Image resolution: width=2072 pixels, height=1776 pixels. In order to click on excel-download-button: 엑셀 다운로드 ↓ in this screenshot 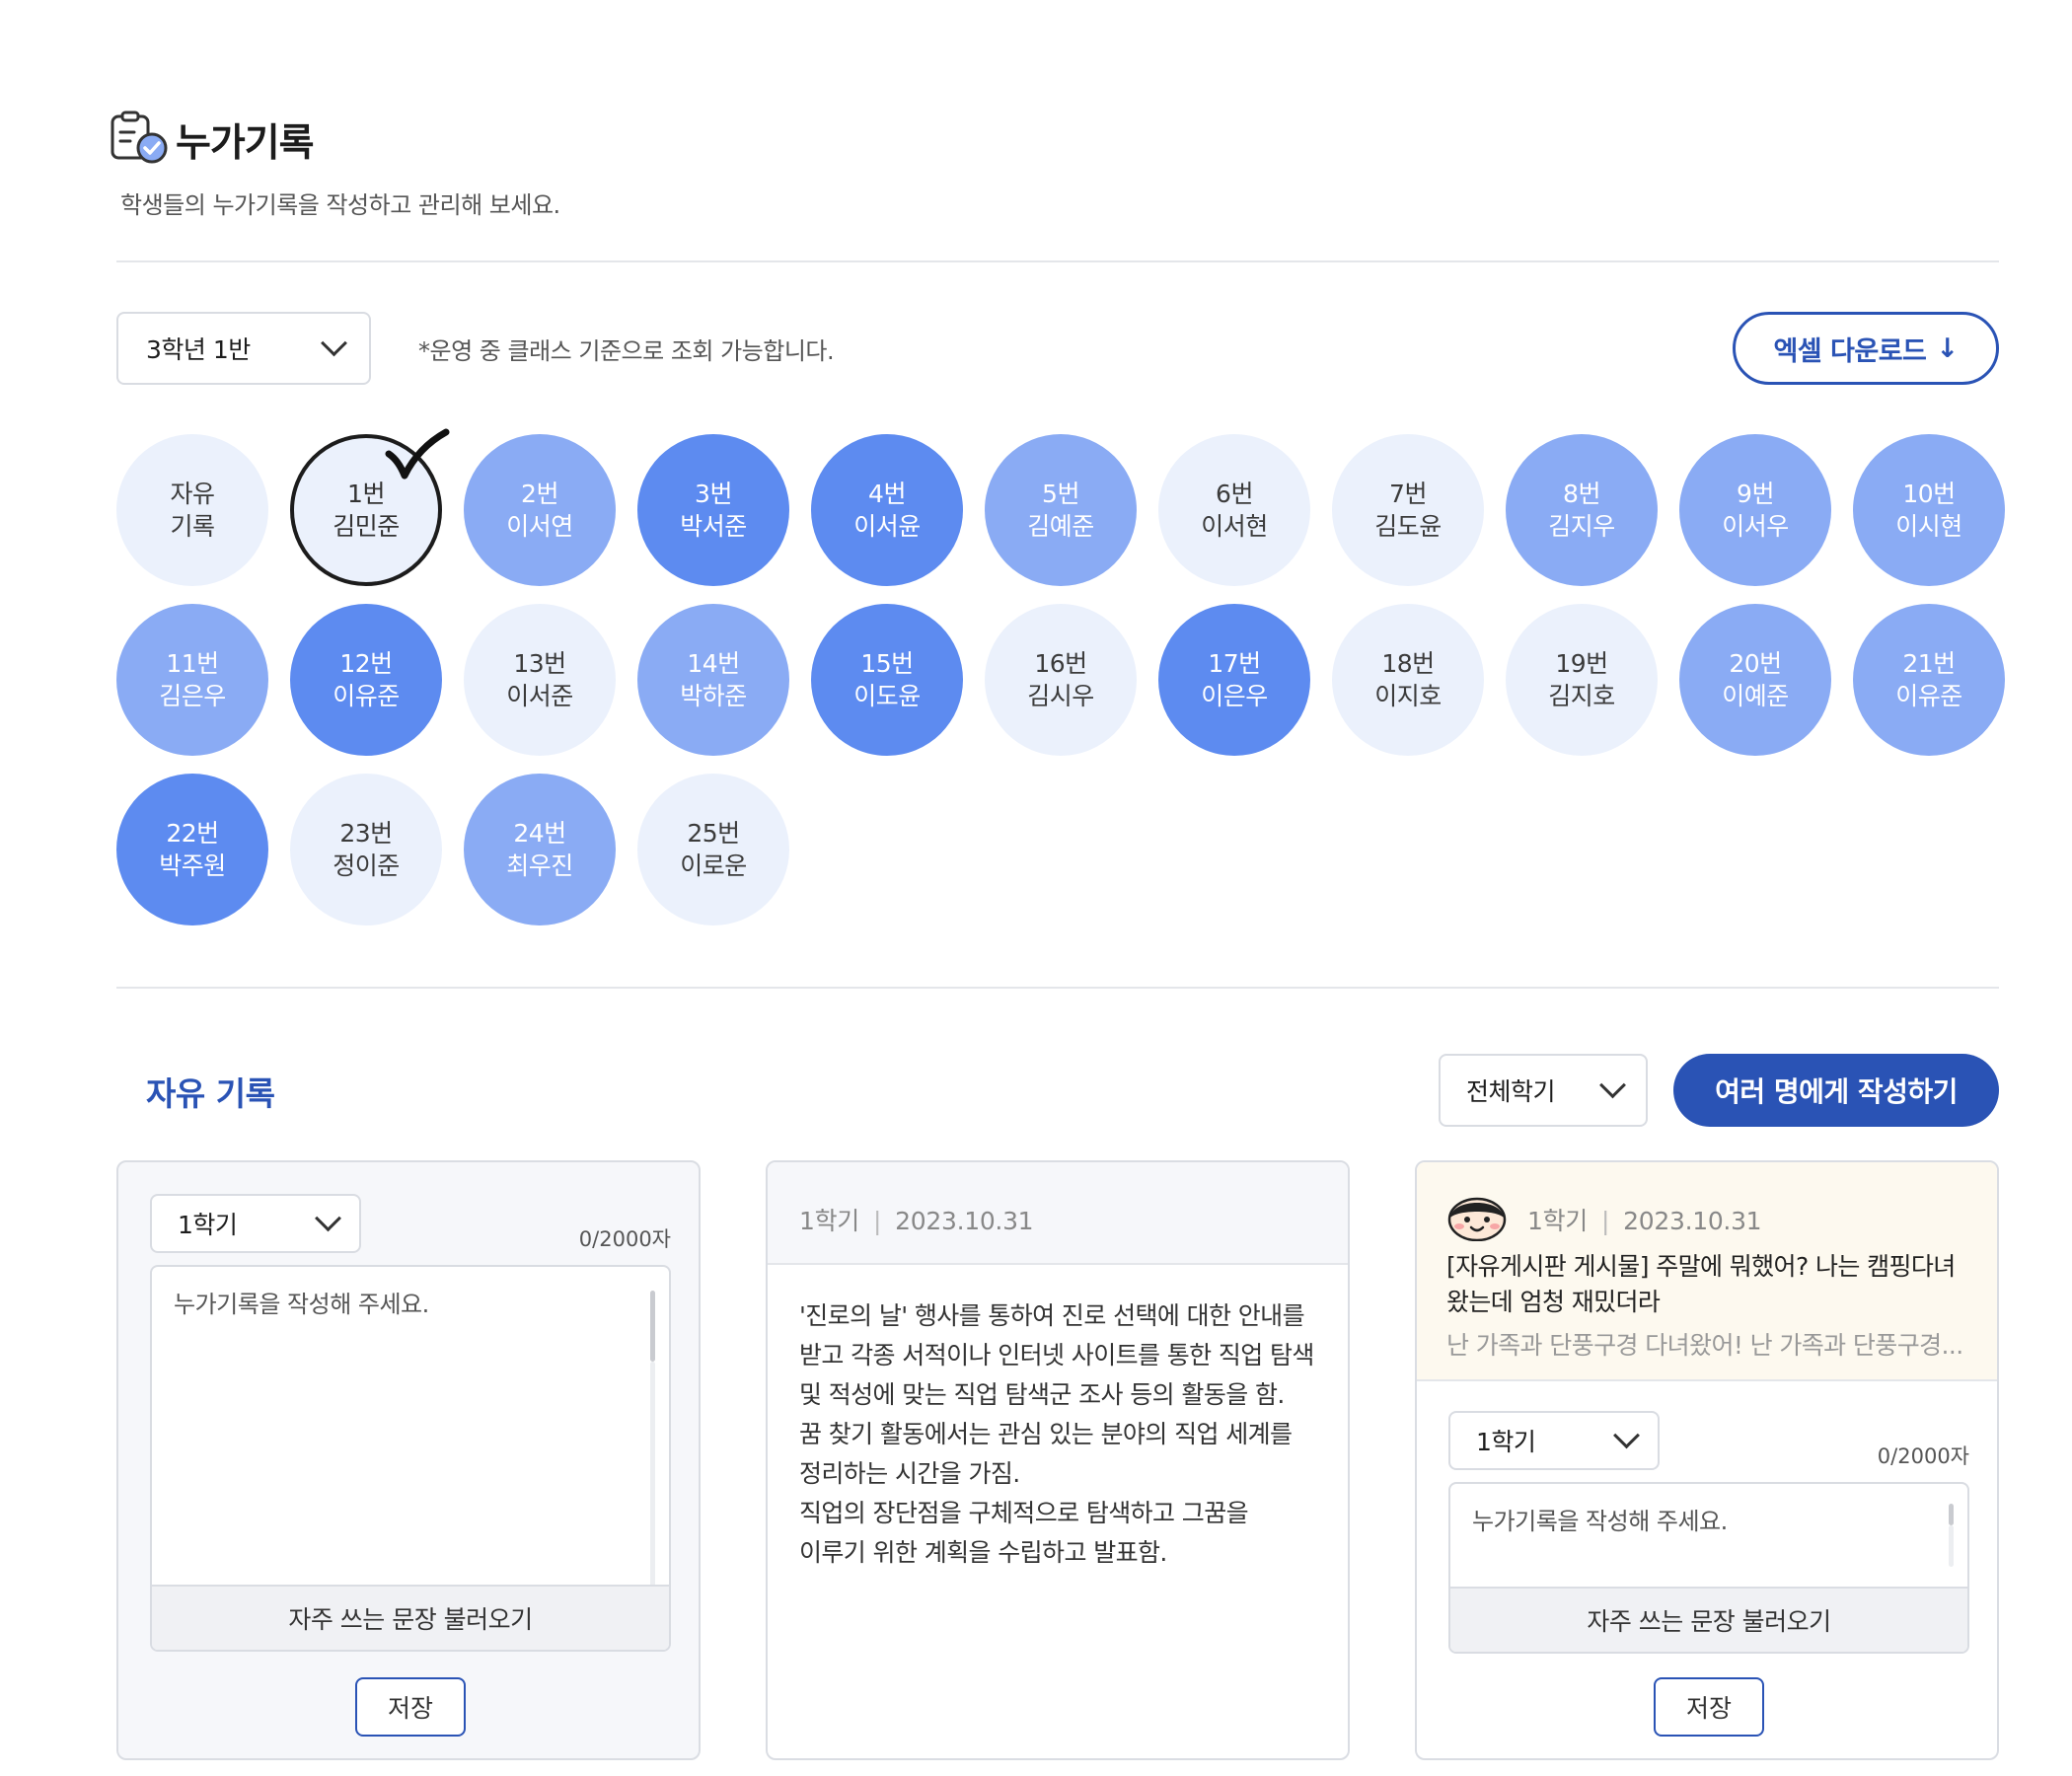, I will do `click(1866, 349)`.